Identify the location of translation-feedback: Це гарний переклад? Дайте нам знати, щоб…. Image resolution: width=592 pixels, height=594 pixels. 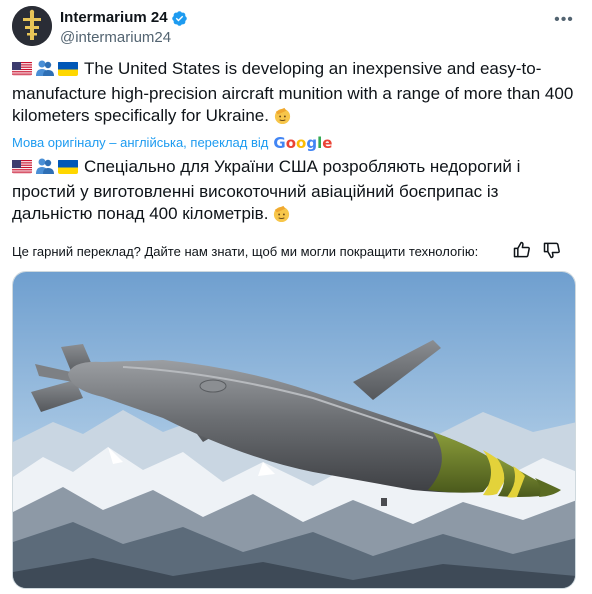
(296, 252).